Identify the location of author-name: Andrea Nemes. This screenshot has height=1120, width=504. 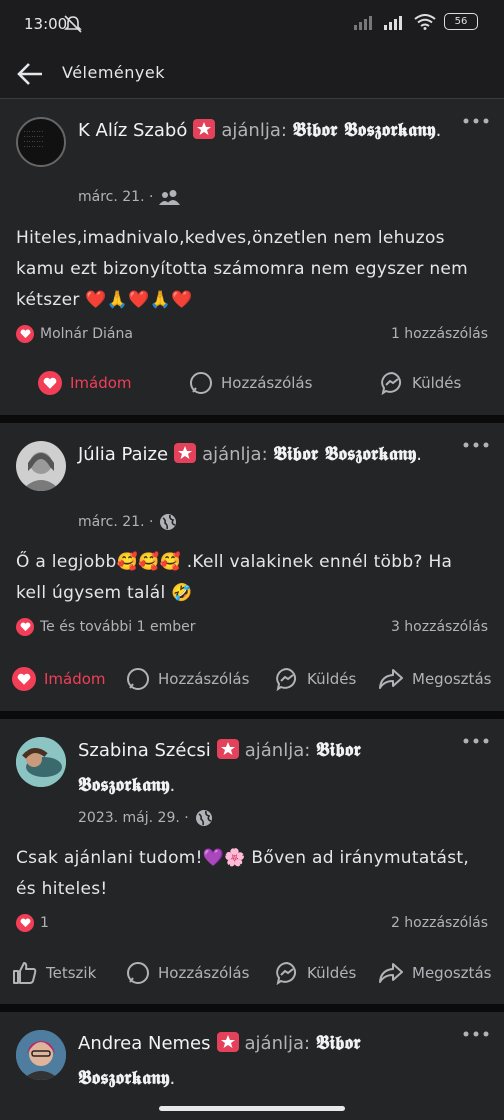
(144, 1043).